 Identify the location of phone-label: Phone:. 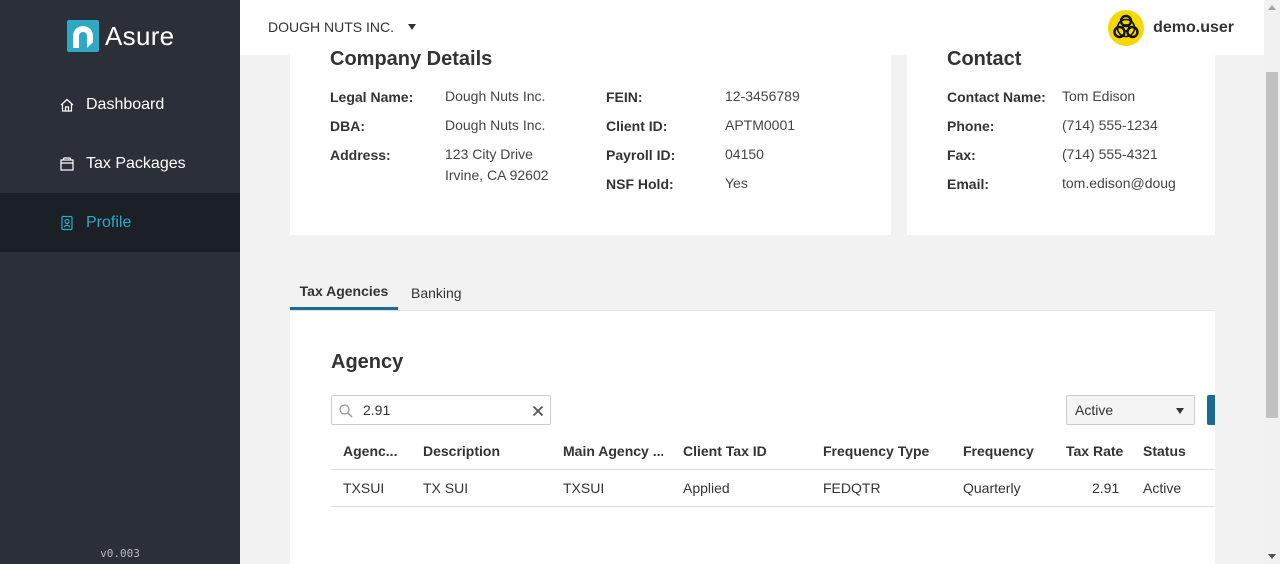
(971, 126).